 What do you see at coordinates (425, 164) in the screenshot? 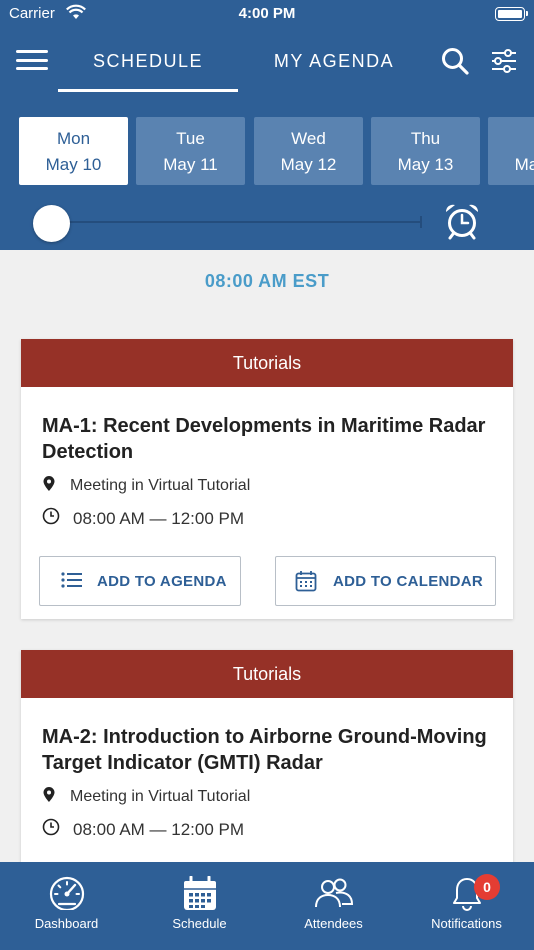
I see `date-date: May 13` at bounding box center [425, 164].